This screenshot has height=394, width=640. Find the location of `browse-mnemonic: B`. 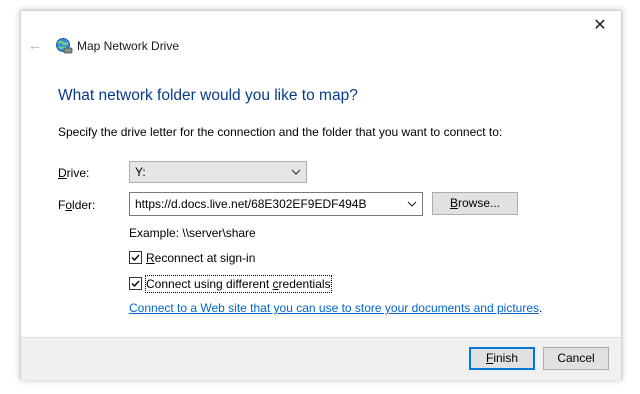

browse-mnemonic: B is located at coordinates (453, 203).